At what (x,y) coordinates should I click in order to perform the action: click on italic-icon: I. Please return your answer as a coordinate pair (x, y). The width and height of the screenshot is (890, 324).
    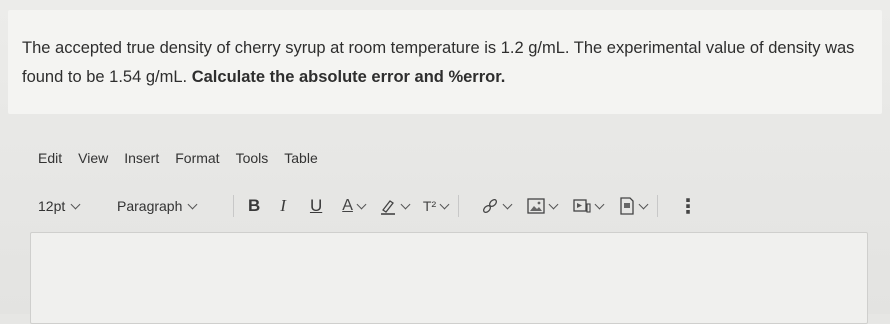
    Looking at the image, I should click on (283, 205).